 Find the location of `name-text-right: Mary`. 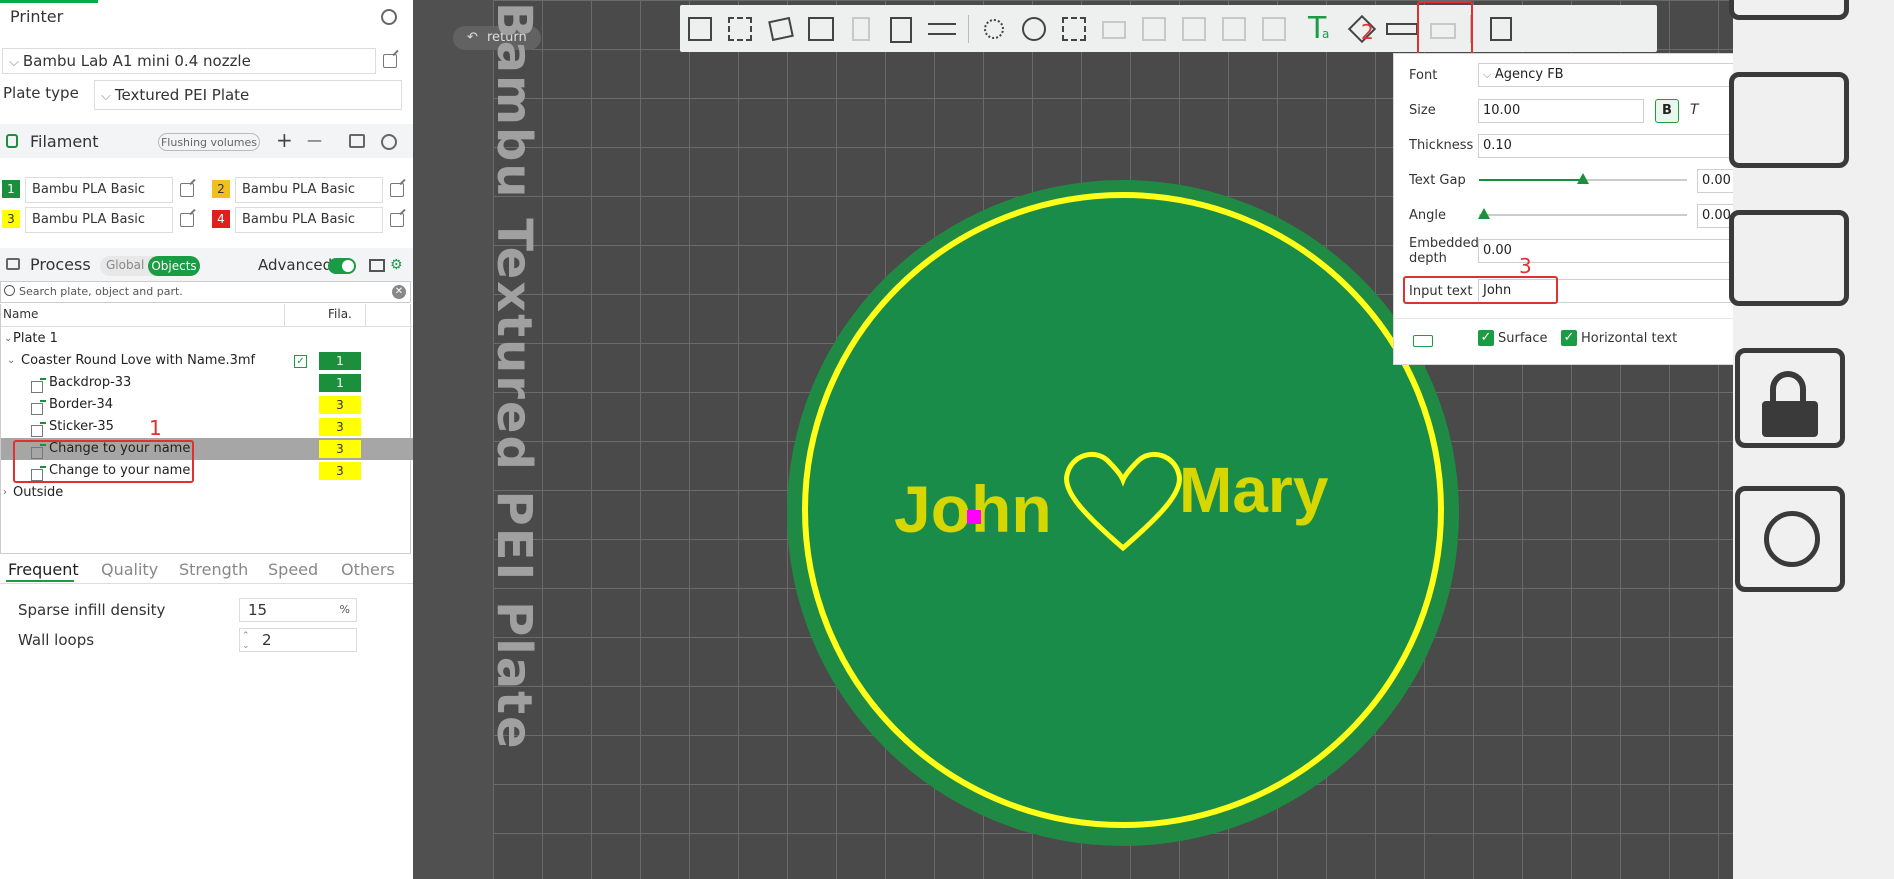

name-text-right: Mary is located at coordinates (1254, 490).